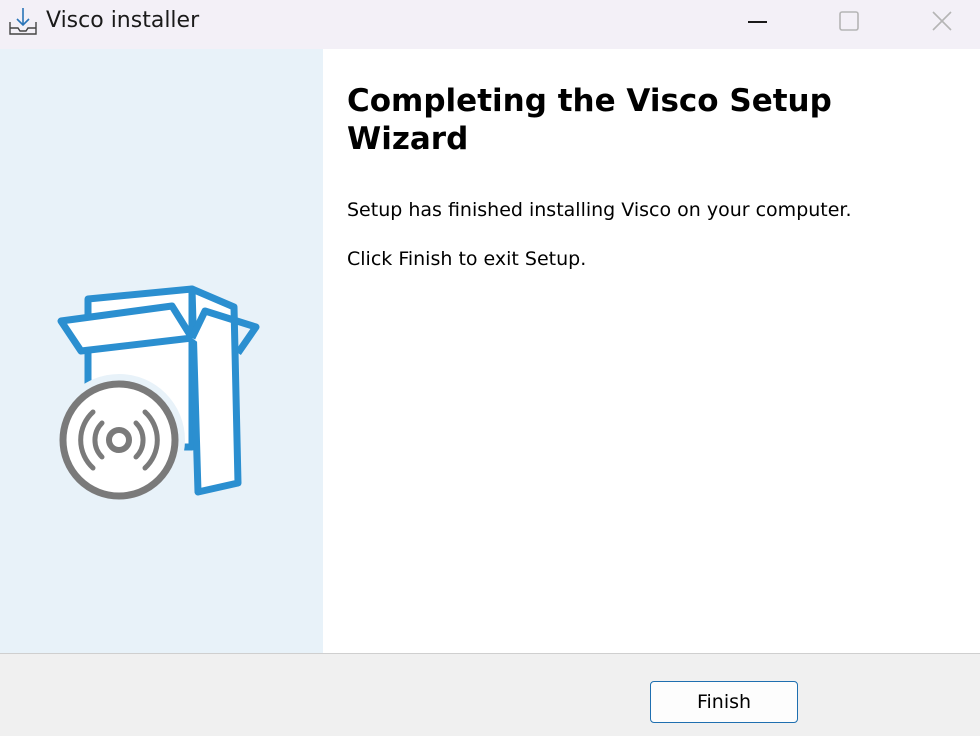 The height and width of the screenshot is (736, 980). I want to click on maximize-button, so click(849, 21).